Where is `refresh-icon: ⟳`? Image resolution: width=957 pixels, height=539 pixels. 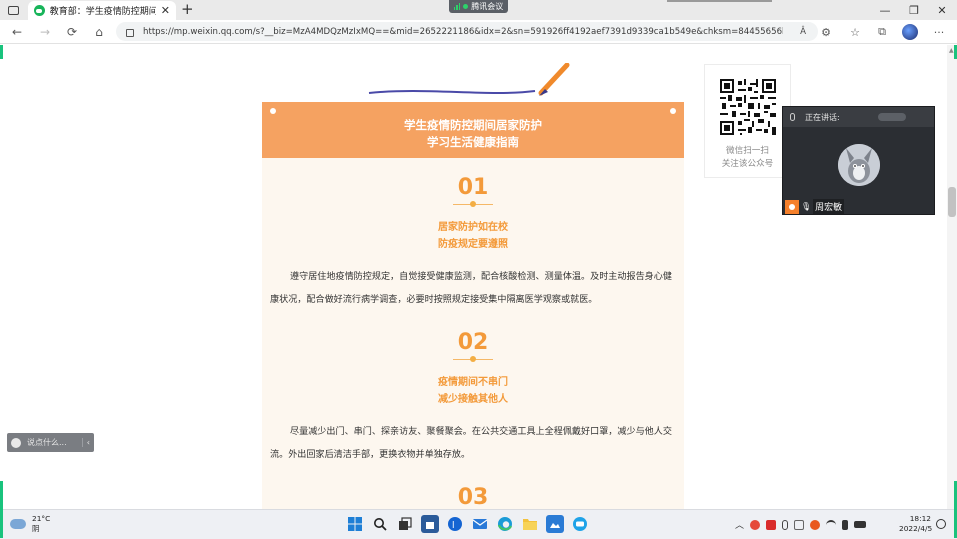 refresh-icon: ⟳ is located at coordinates (72, 32).